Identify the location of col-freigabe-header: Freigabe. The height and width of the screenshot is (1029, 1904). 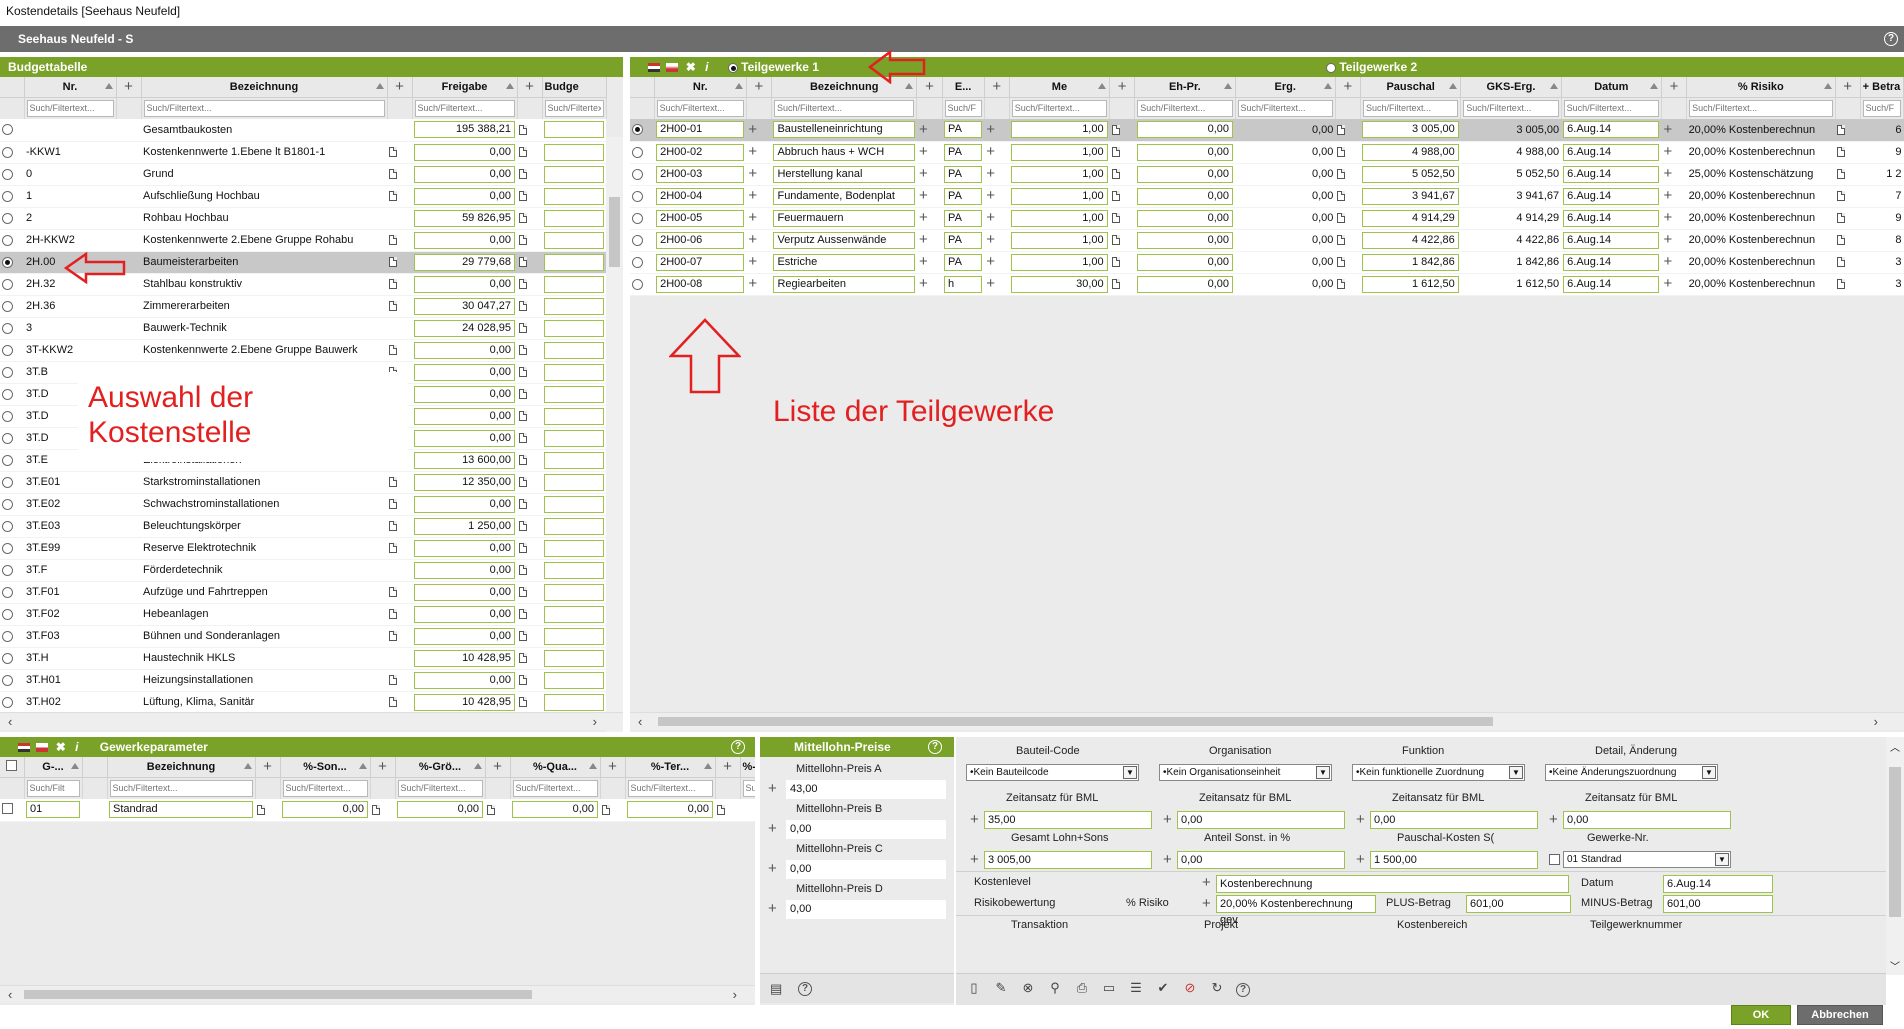
(465, 87).